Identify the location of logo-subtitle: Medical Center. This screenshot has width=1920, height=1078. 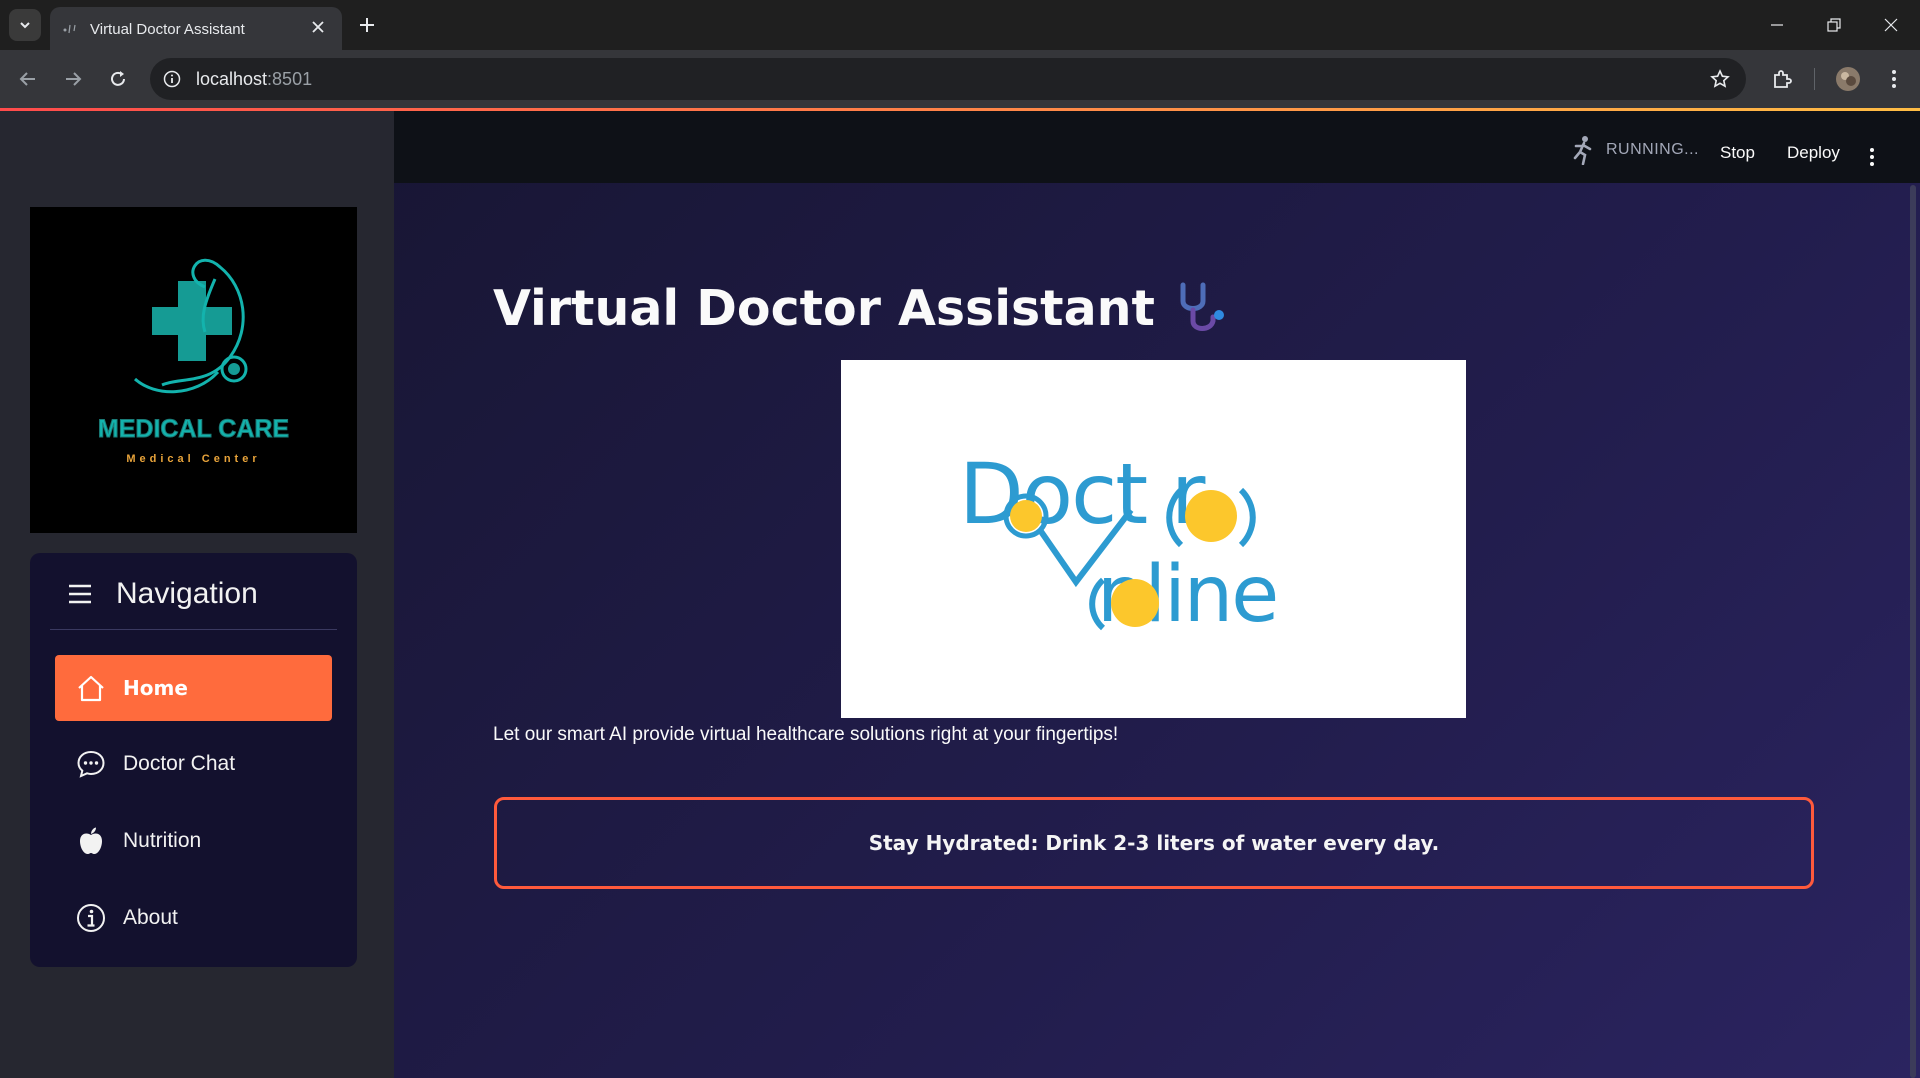
(193, 459).